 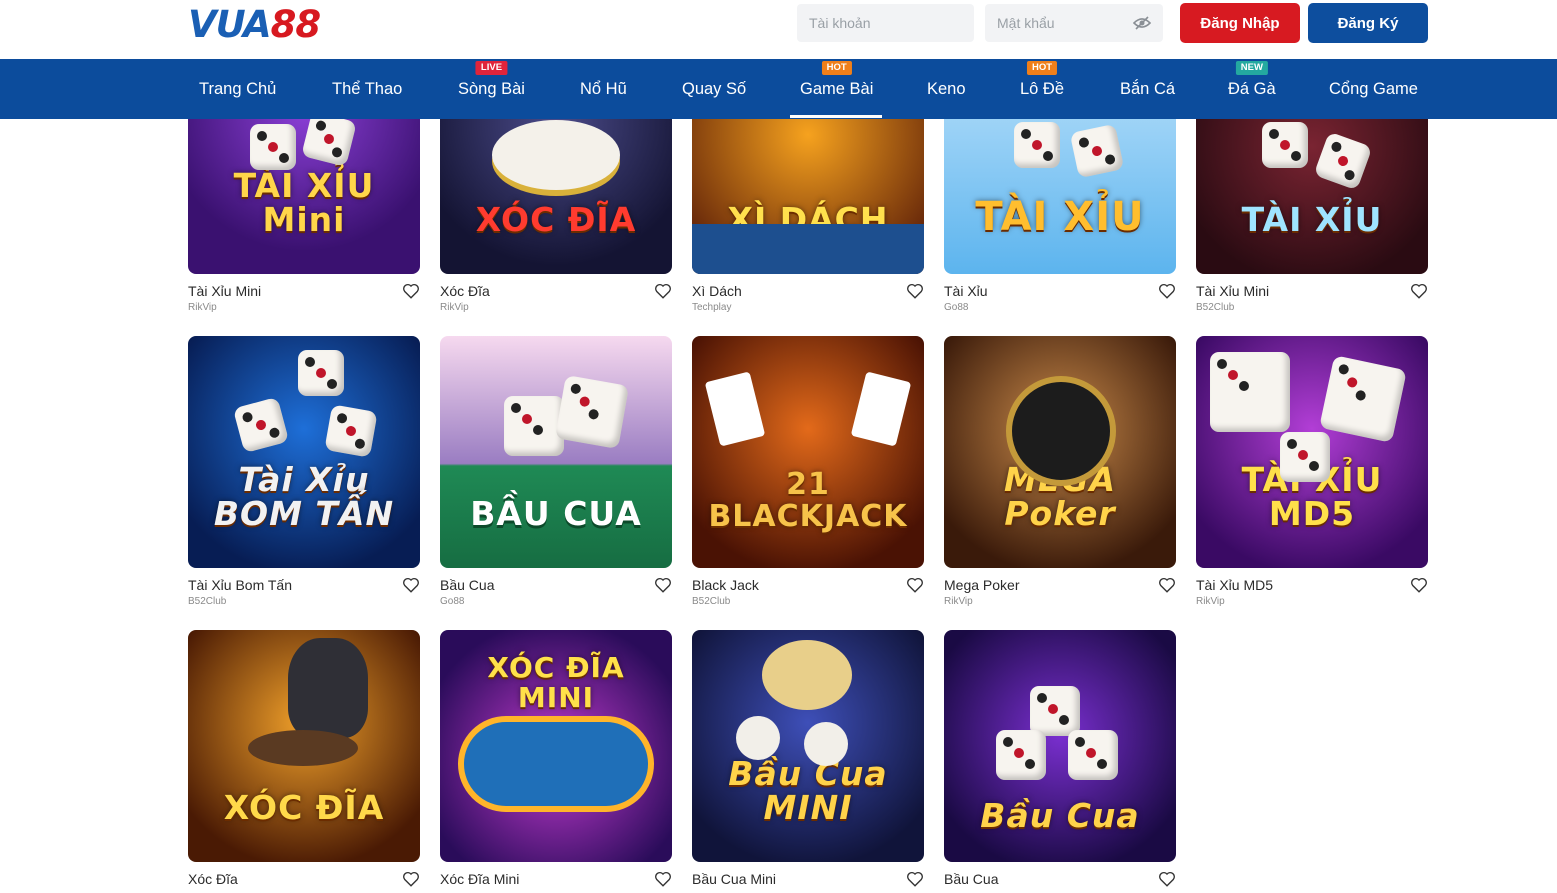 I want to click on game-thumbnail: Bầu Cua MINI, so click(x=808, y=746).